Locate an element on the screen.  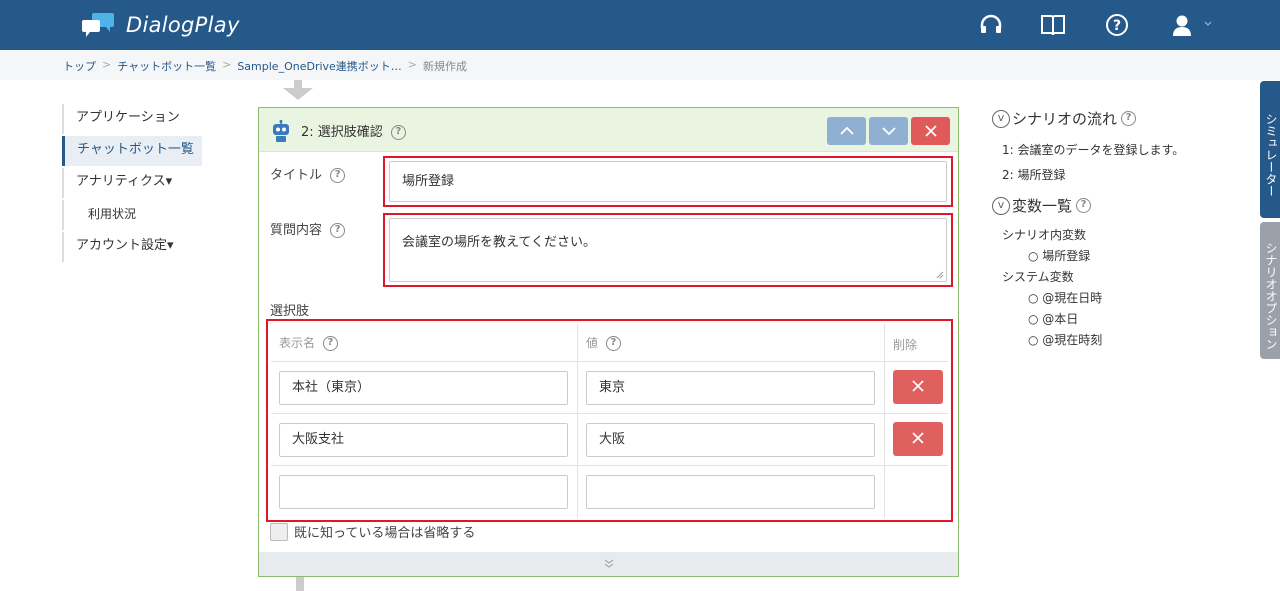
question-label-text: 質問内容 is located at coordinates (296, 230).